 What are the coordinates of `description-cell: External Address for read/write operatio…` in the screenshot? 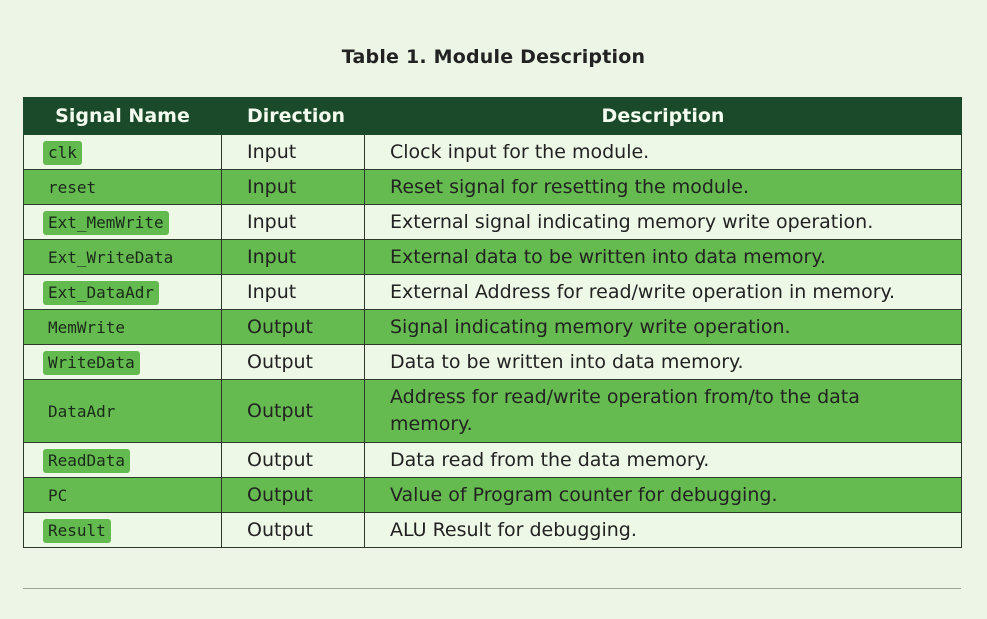 It's located at (663, 292).